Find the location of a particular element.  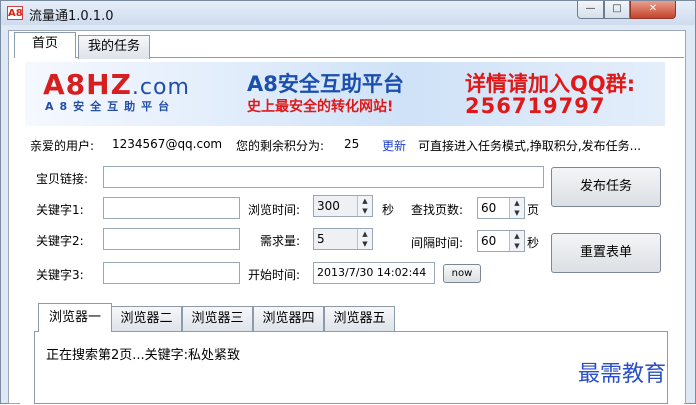

search-pages-label: 查找页数: is located at coordinates (437, 210).